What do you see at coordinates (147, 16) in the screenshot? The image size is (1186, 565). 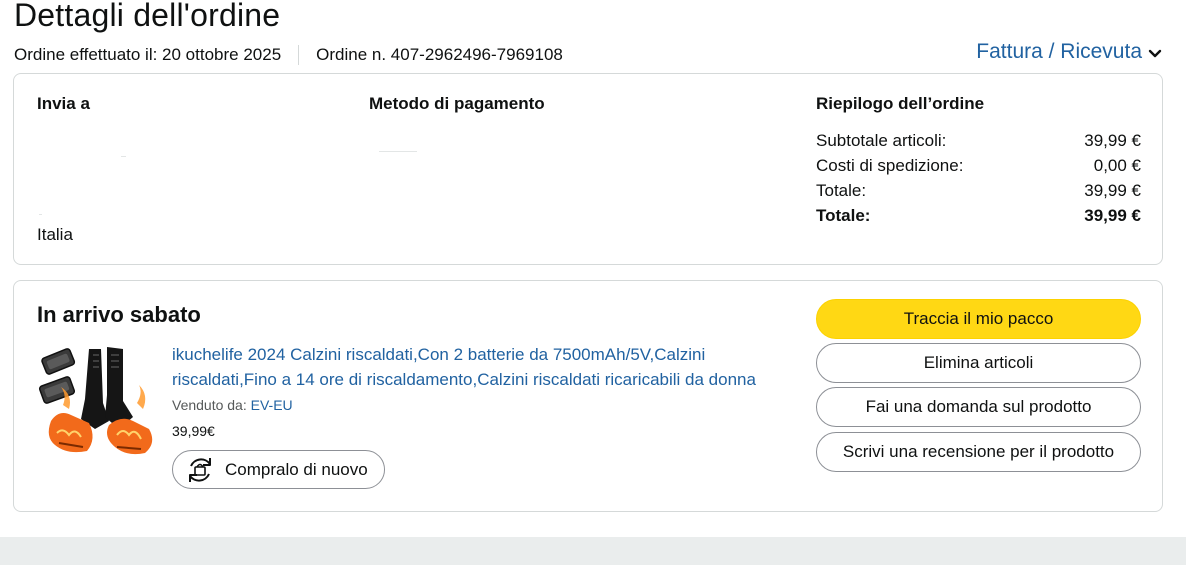 I see `page-title: Dettagli dell'ordine` at bounding box center [147, 16].